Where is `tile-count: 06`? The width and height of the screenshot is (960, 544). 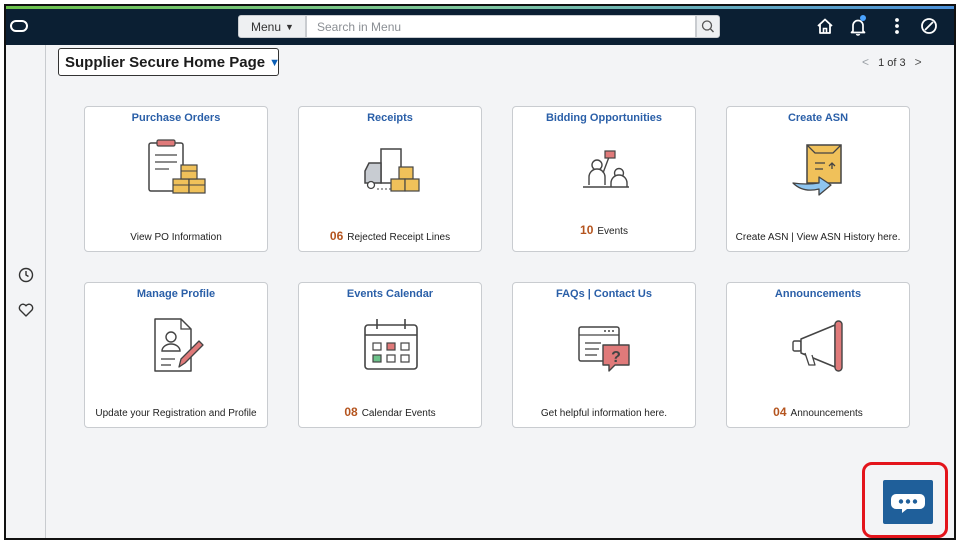 tile-count: 06 is located at coordinates (336, 236).